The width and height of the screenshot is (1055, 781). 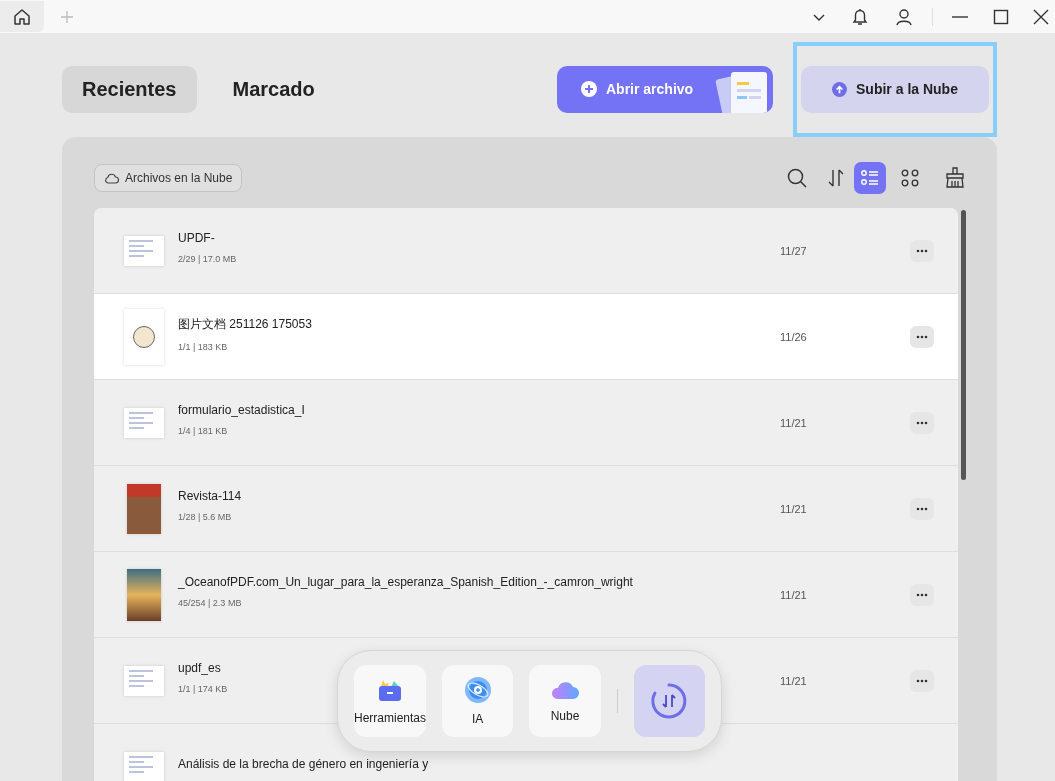 What do you see at coordinates (203, 431) in the screenshot?
I see `file-info: 1/4 | 181 KB` at bounding box center [203, 431].